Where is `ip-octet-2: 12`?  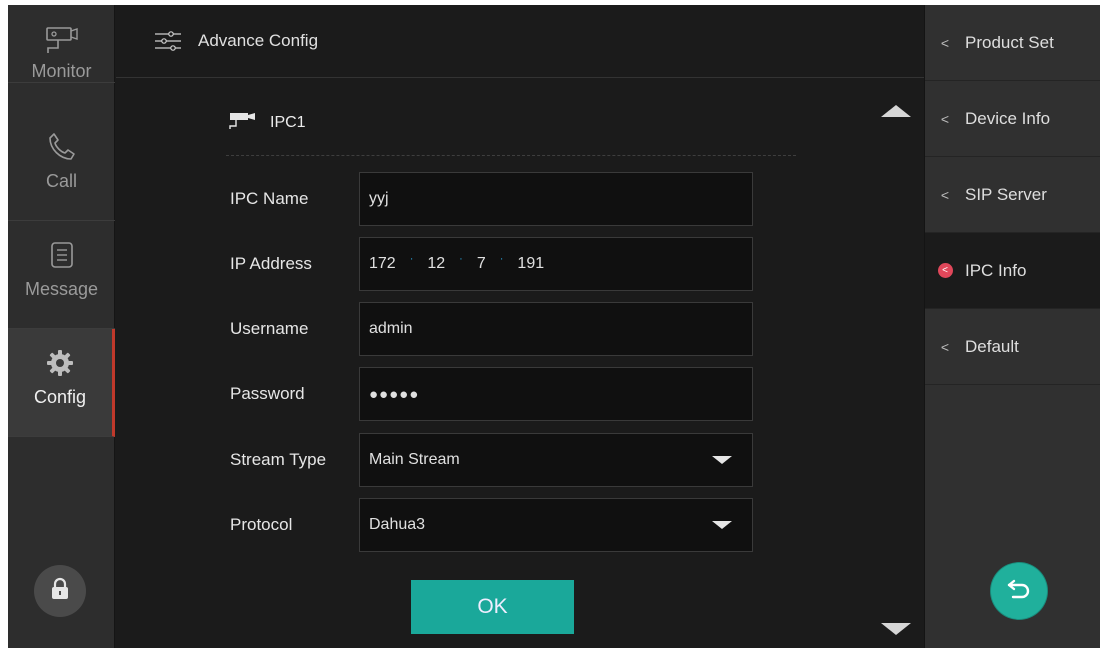 ip-octet-2: 12 is located at coordinates (436, 264).